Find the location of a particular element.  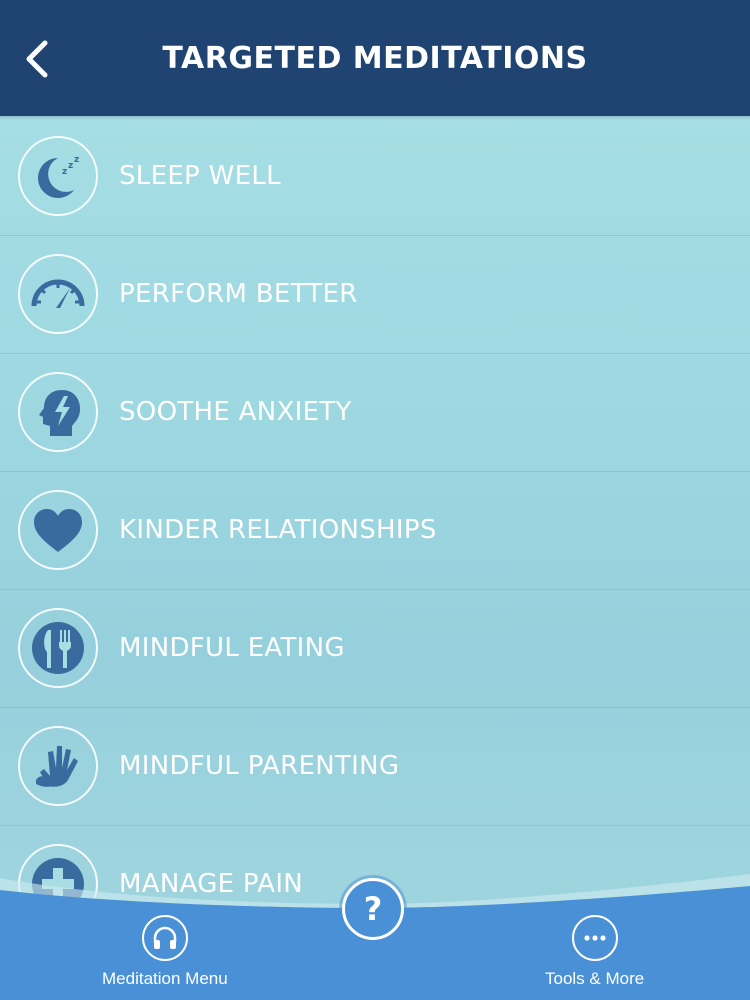

list-item-label: PERFORM BETTER is located at coordinates (238, 294).